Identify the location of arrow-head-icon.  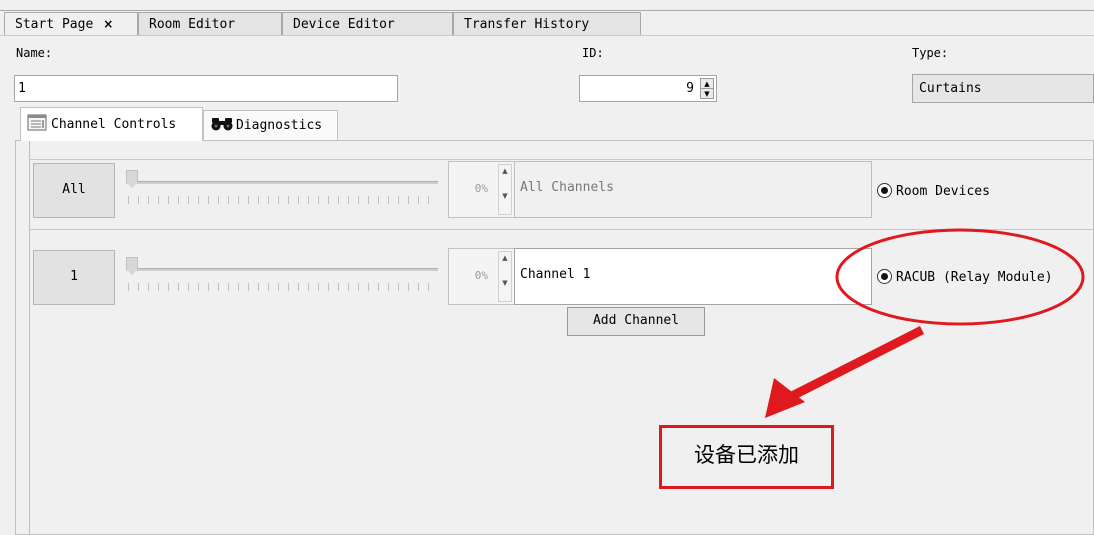
(785, 398).